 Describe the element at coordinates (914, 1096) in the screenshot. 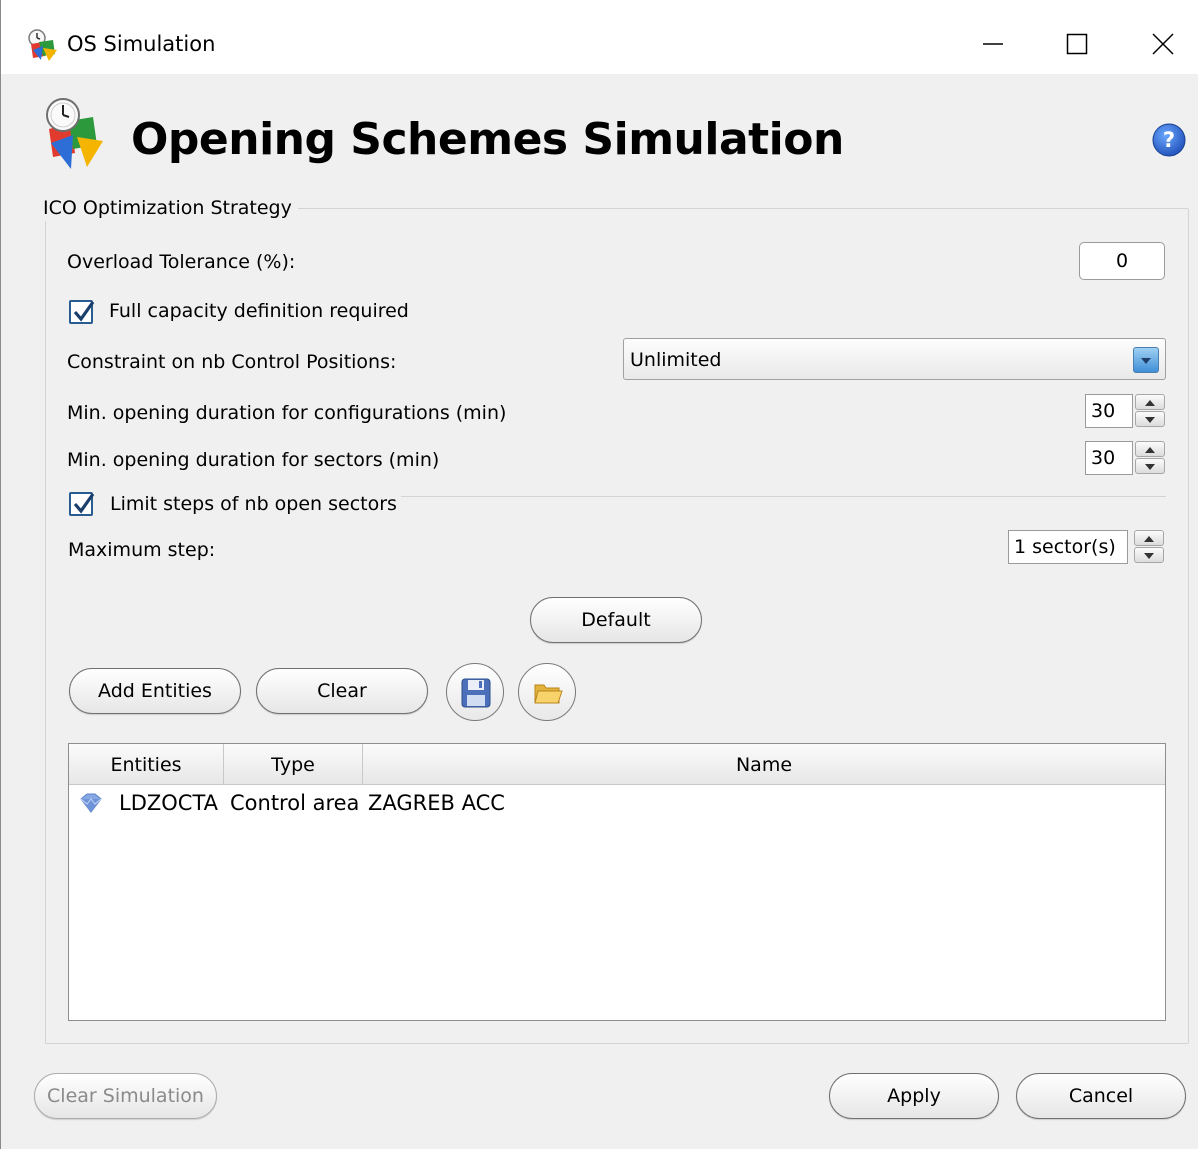

I see `apply-button: Apply` at that location.